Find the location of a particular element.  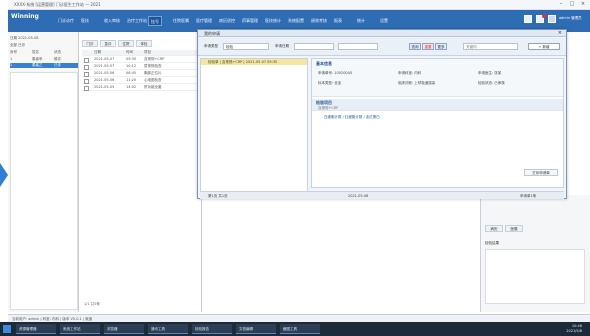

history-header: 日期 时间 项目 is located at coordinates (141, 53).